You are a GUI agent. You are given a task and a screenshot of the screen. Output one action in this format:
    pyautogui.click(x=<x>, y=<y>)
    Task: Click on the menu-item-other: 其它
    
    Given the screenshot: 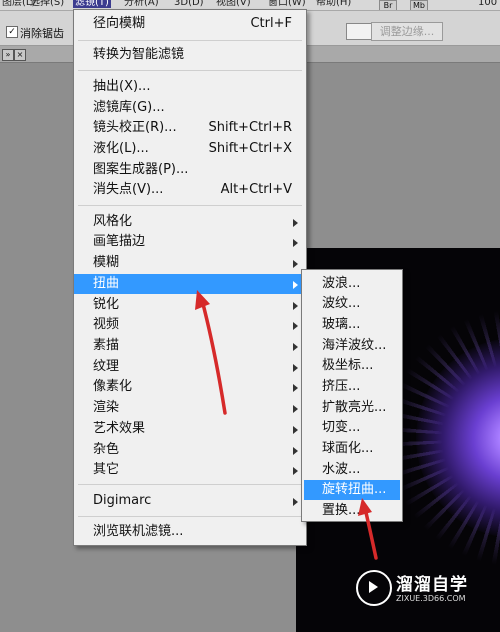 What is the action you would take?
    pyautogui.click(x=190, y=470)
    